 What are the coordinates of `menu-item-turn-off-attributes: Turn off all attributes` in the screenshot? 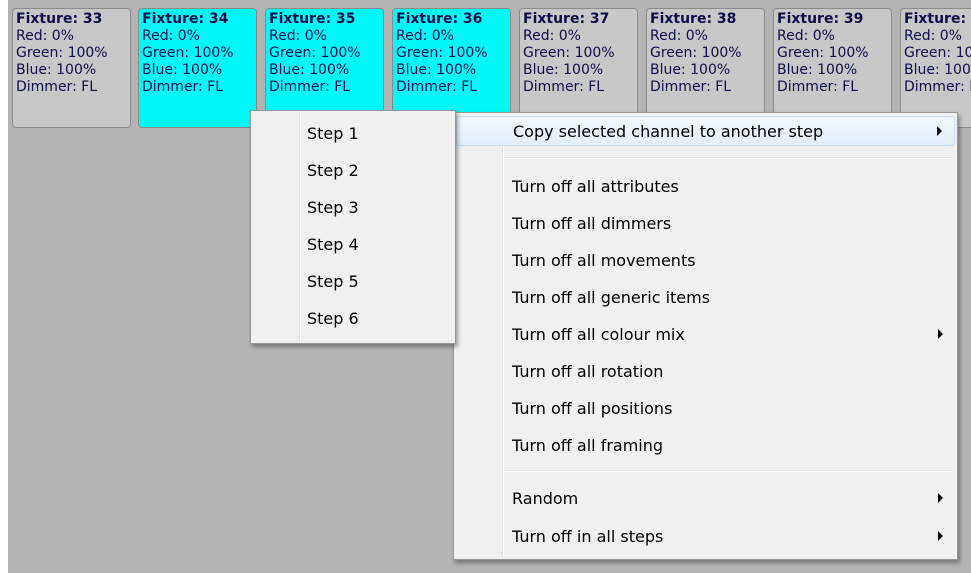 It's located at (705, 186).